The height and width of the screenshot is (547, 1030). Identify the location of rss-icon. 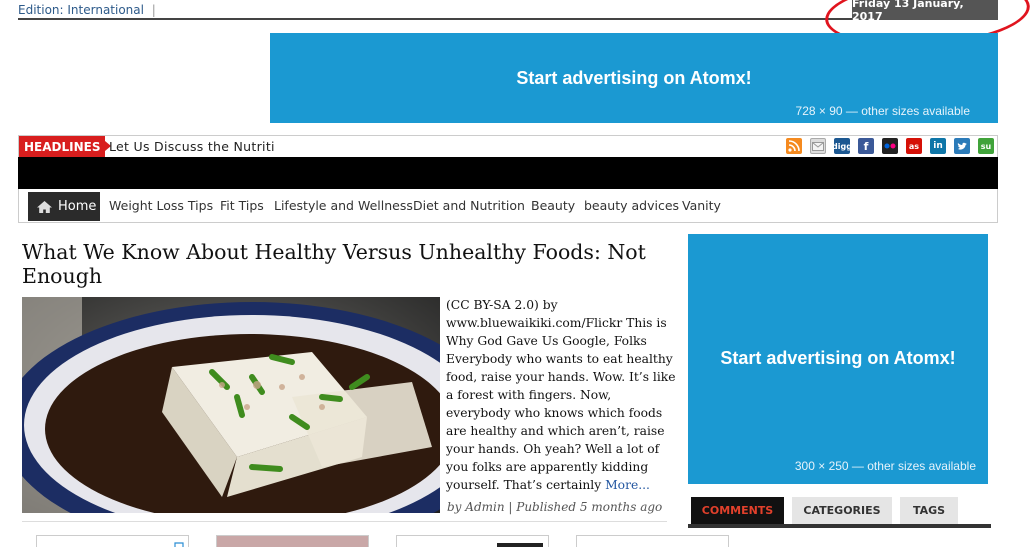
(794, 146).